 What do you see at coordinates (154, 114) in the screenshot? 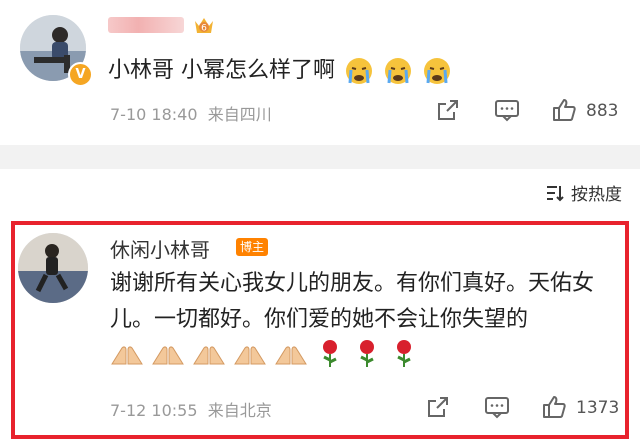
I see `comment-time: 7-10 18:40` at bounding box center [154, 114].